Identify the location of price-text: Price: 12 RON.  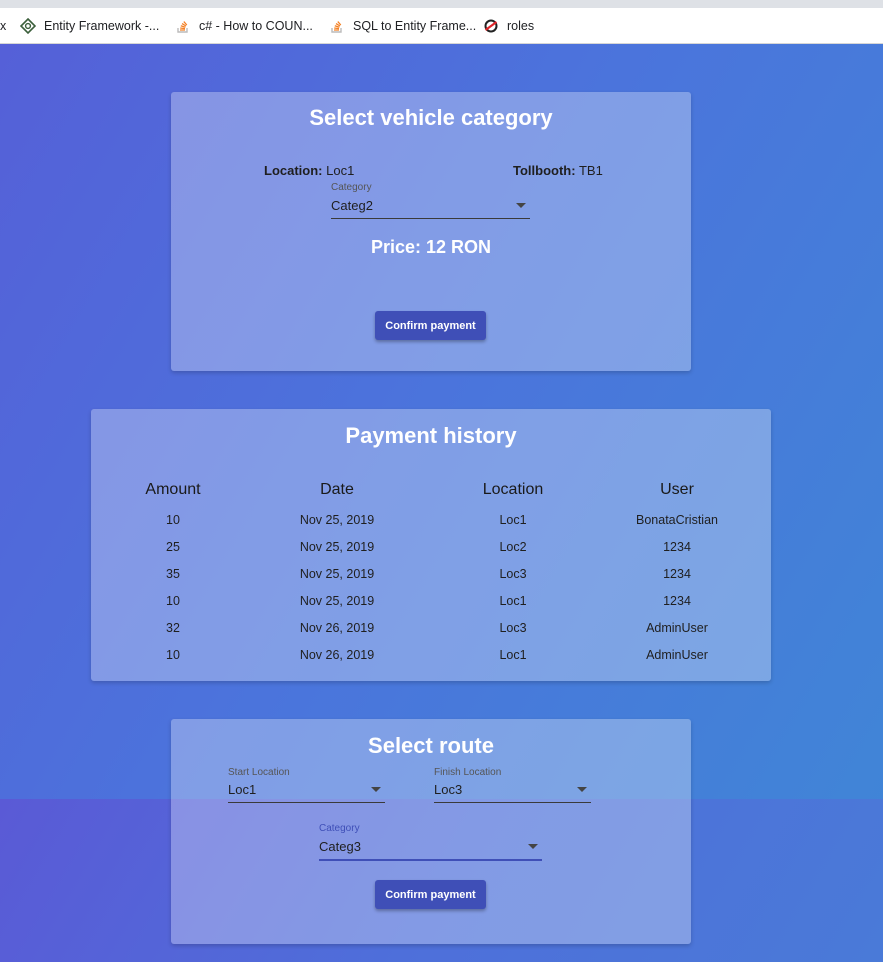
(431, 247).